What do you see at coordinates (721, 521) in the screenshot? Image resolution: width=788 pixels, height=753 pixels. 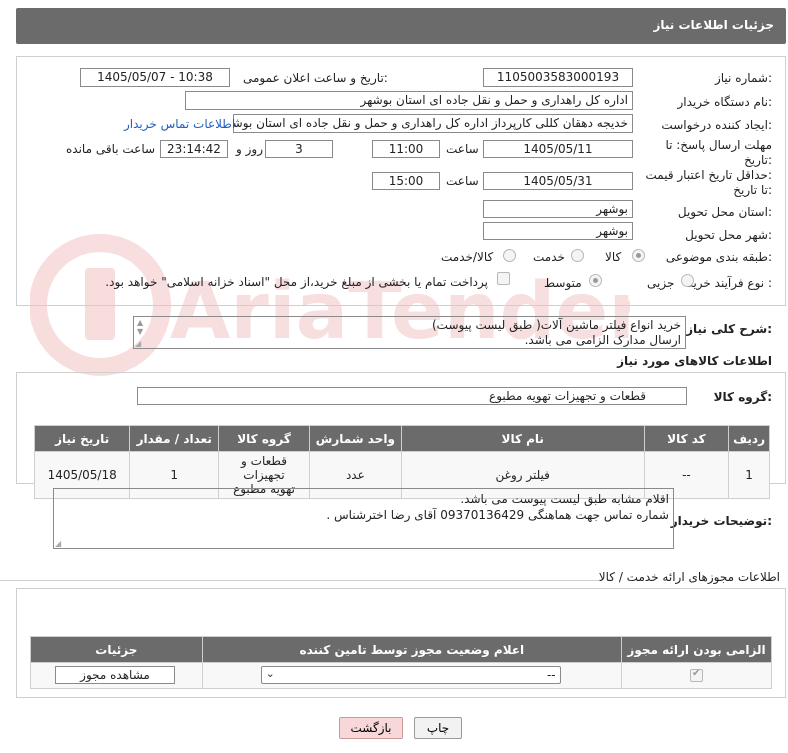 I see `buyer-notes-label: توضیحات خریدار:` at bounding box center [721, 521].